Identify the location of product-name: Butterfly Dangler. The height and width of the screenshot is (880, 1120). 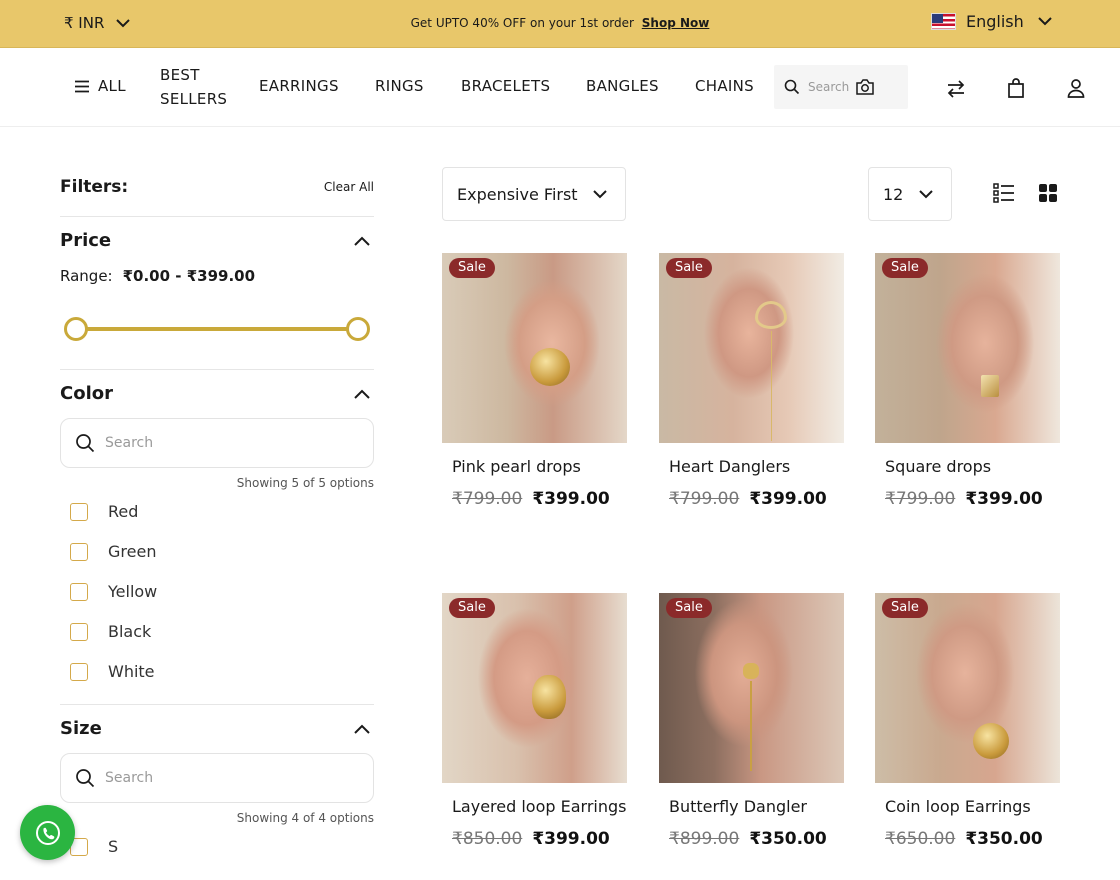
(751, 807).